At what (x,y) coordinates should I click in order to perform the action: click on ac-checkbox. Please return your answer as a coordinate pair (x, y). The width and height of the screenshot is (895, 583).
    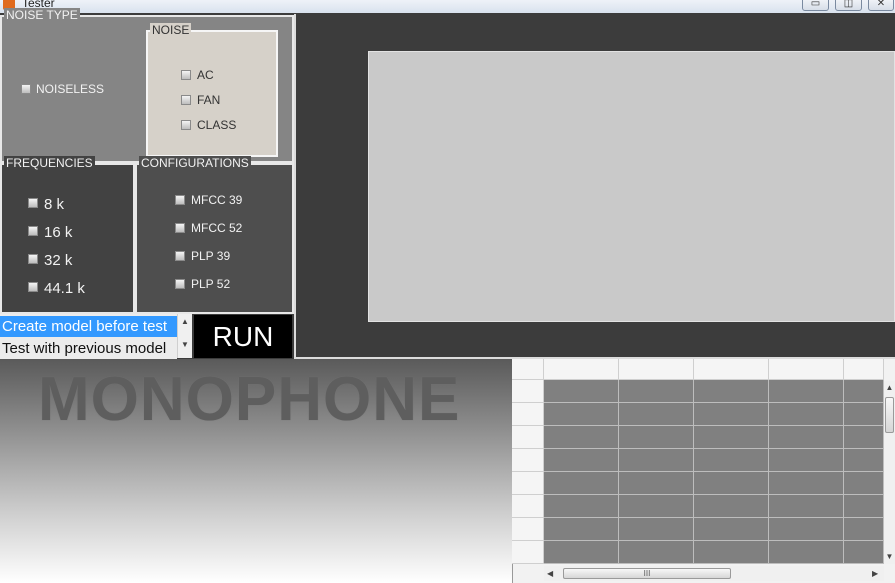
    Looking at the image, I should click on (186, 75).